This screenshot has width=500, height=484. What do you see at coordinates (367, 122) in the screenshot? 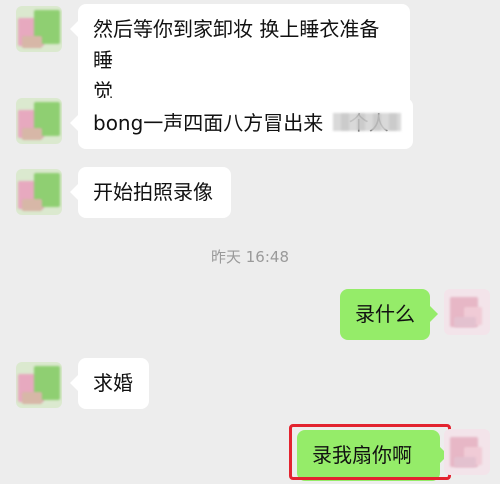
I see `censor-blur` at bounding box center [367, 122].